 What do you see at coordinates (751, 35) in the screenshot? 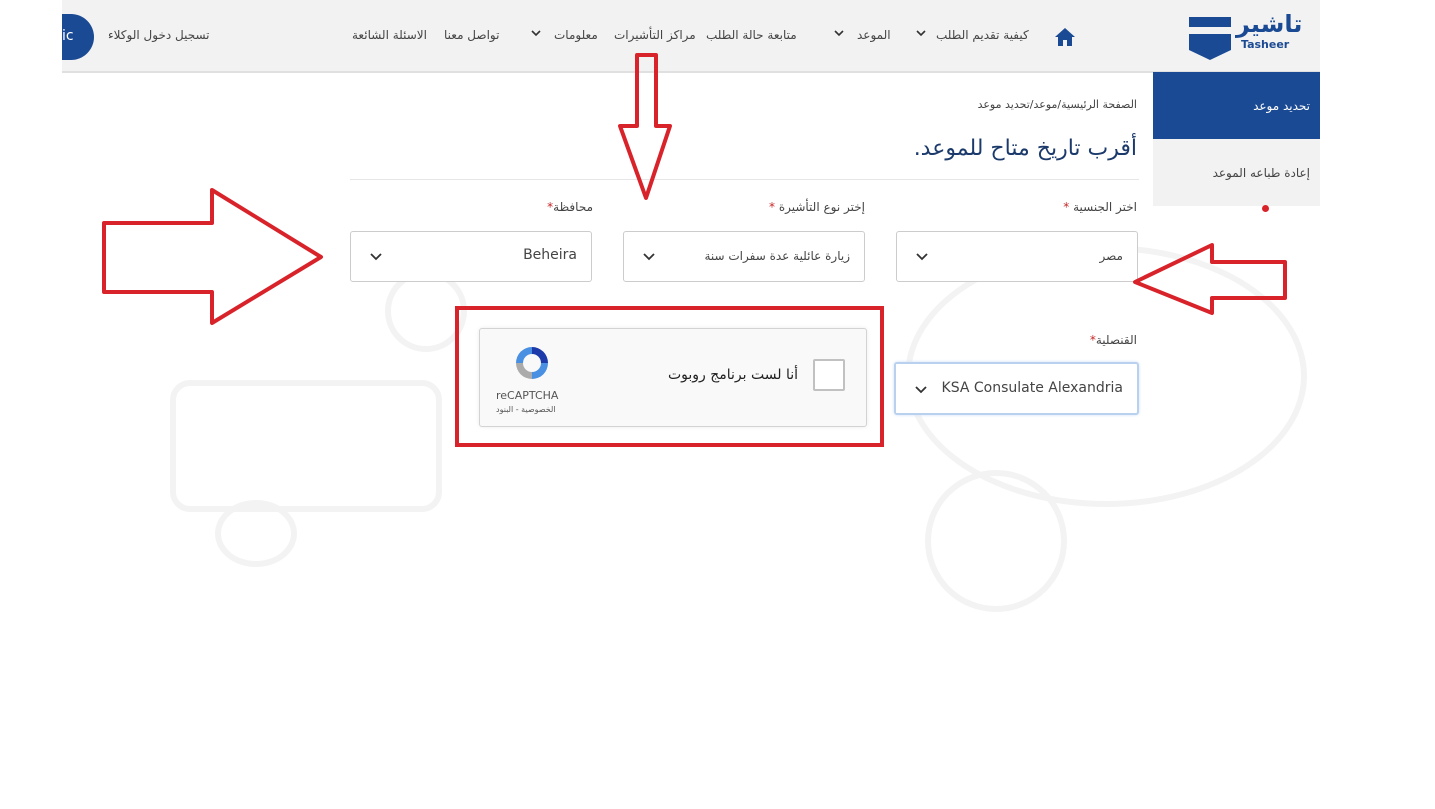
I see `nav-track-status: متابعة حالة الطلب` at bounding box center [751, 35].